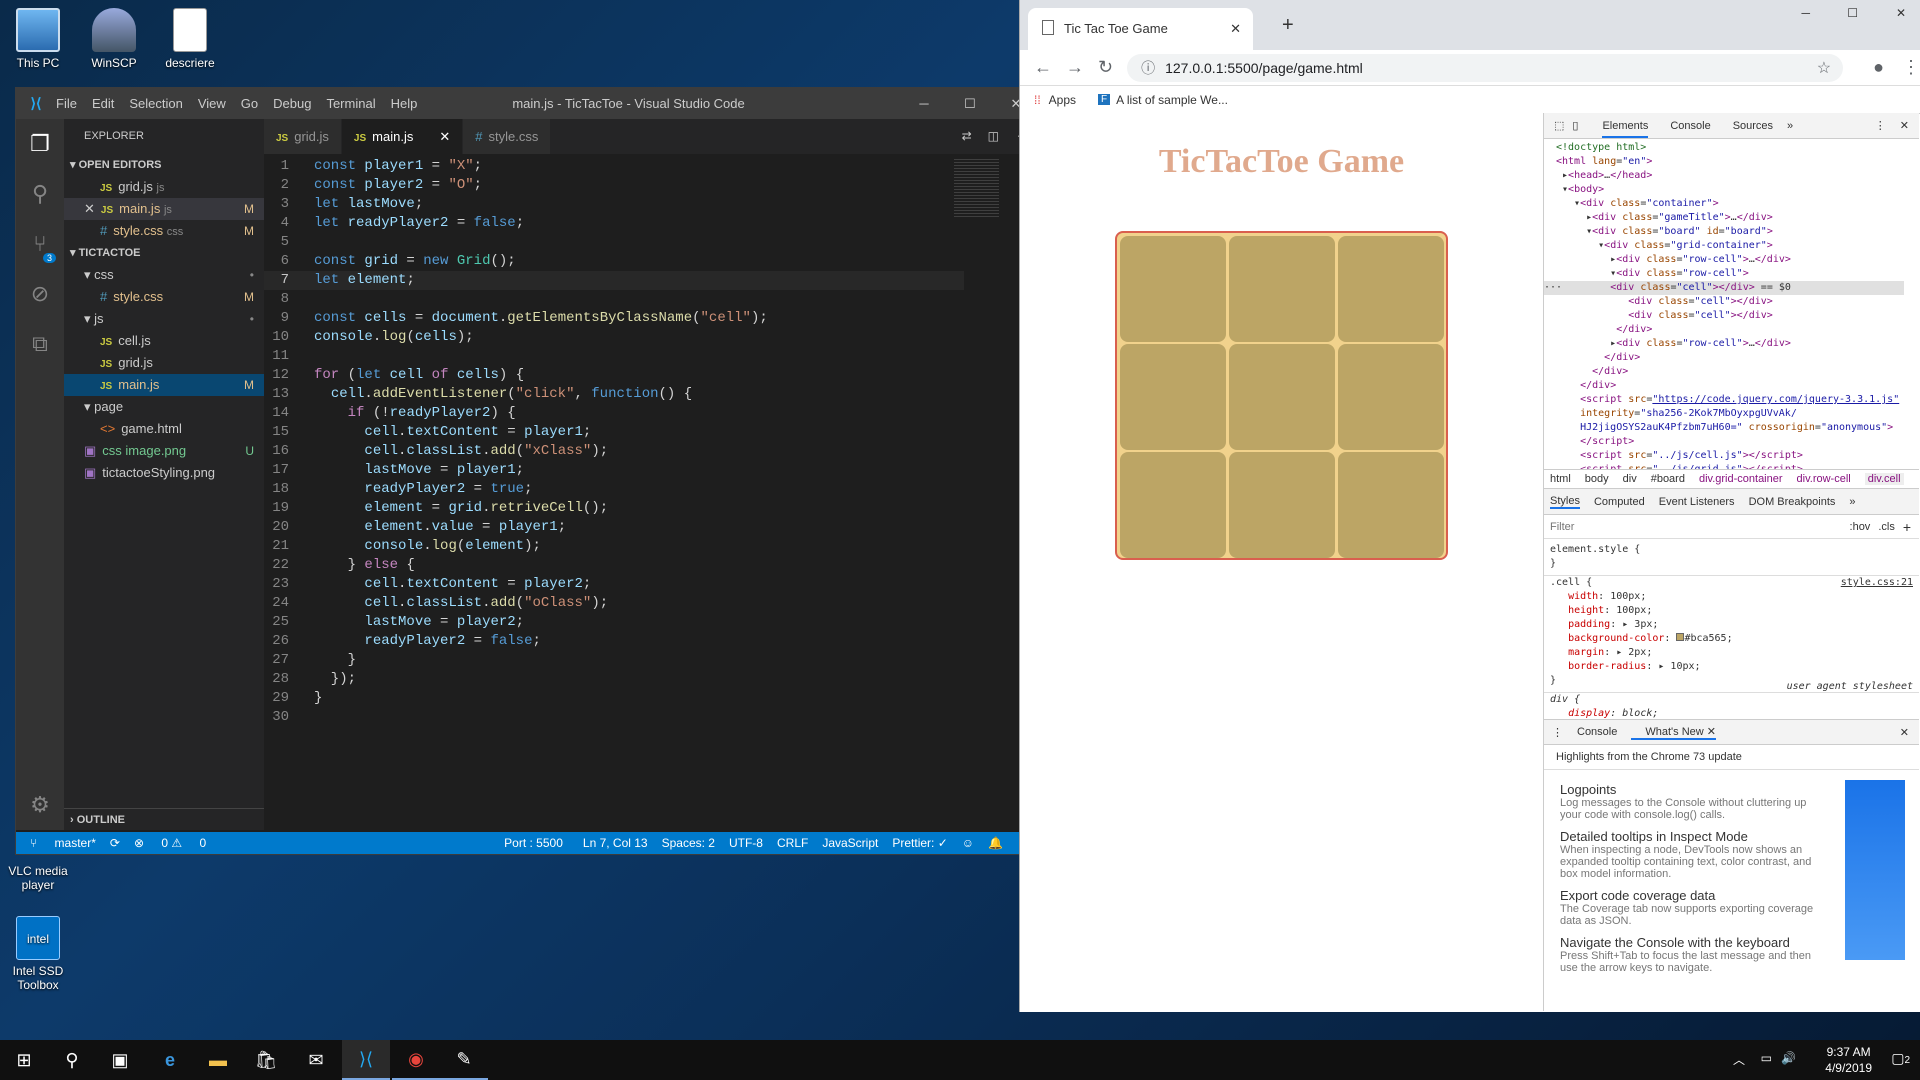  Describe the element at coordinates (1788, 1058) in the screenshot. I see `volume-icon: 🔊` at that location.